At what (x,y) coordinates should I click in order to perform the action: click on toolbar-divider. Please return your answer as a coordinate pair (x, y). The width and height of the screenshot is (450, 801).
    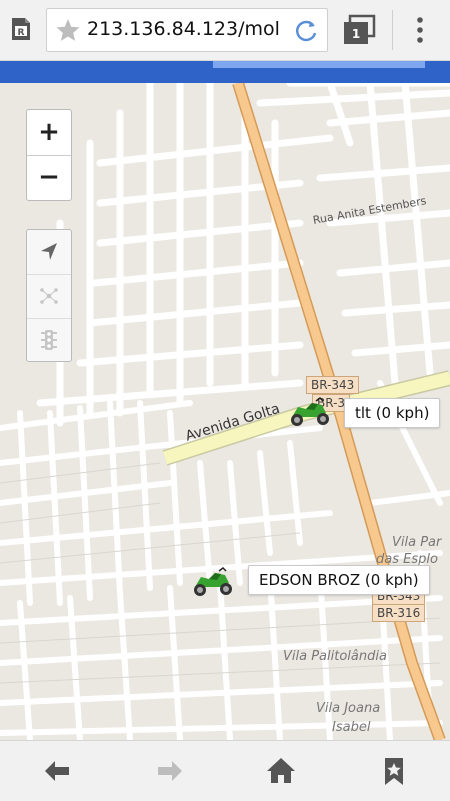
    Looking at the image, I should click on (392, 30).